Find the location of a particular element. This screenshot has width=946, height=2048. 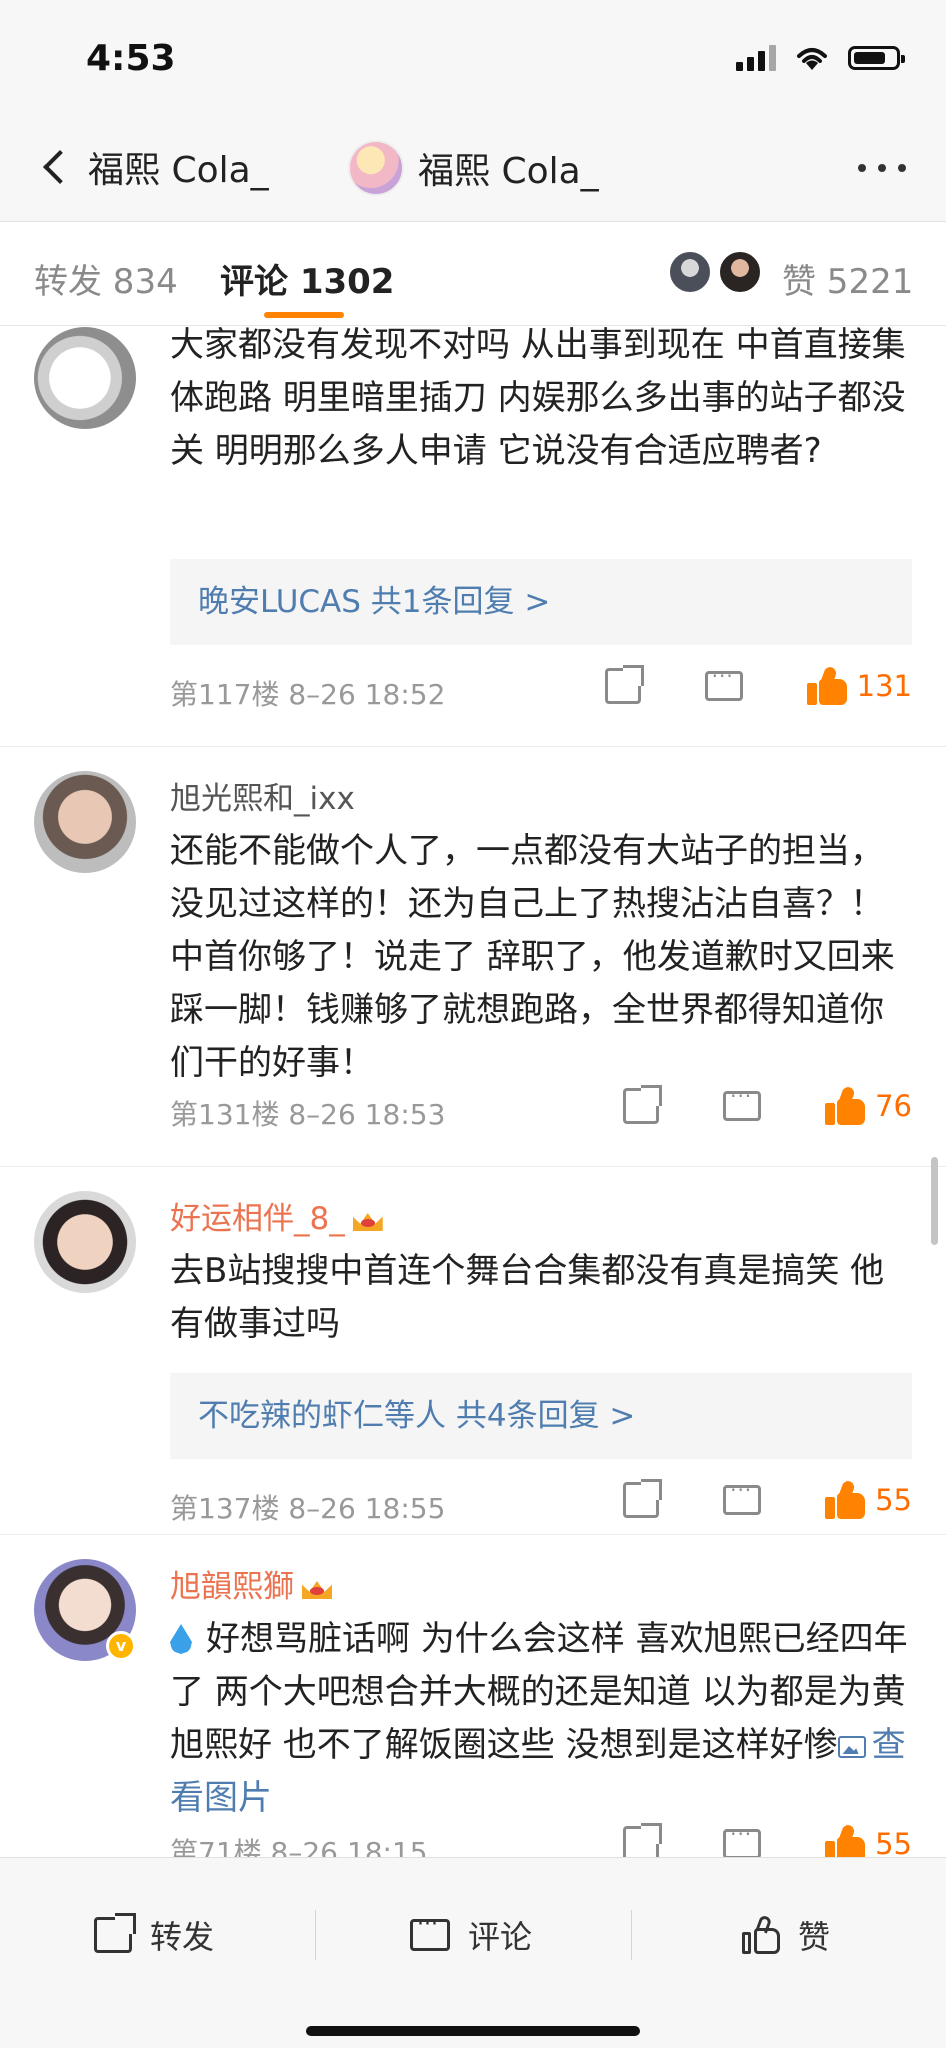

nav-profile: 福熙 Cola_ is located at coordinates (473, 168).